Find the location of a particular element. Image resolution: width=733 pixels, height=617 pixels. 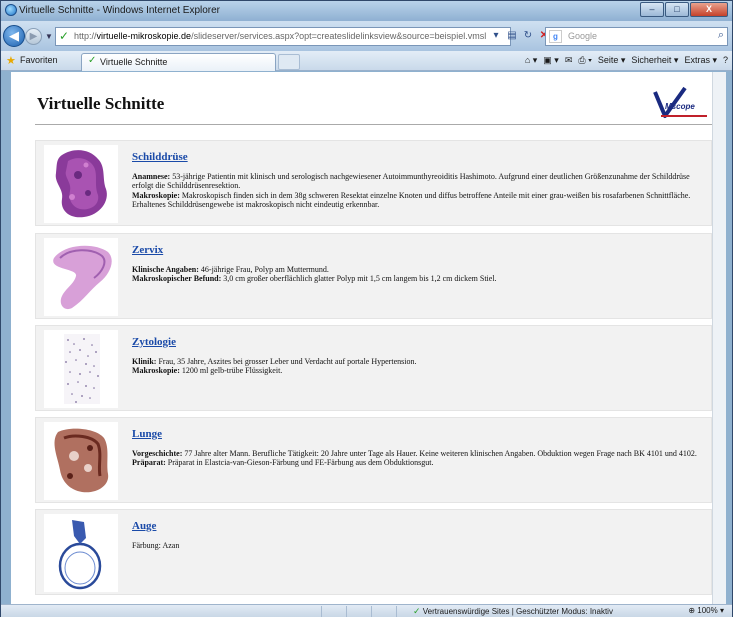

print-icon: ⎙ ▾ is located at coordinates (584, 60).